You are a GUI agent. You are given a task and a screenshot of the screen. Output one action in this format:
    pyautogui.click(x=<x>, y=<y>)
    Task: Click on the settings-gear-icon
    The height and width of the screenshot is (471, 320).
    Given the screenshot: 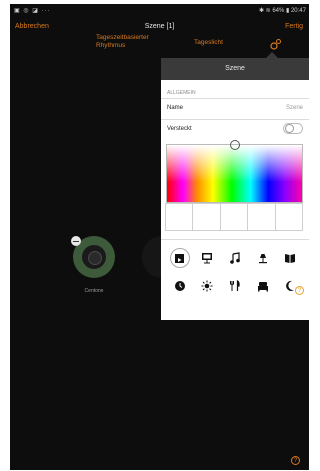 What is the action you would take?
    pyautogui.click(x=276, y=44)
    